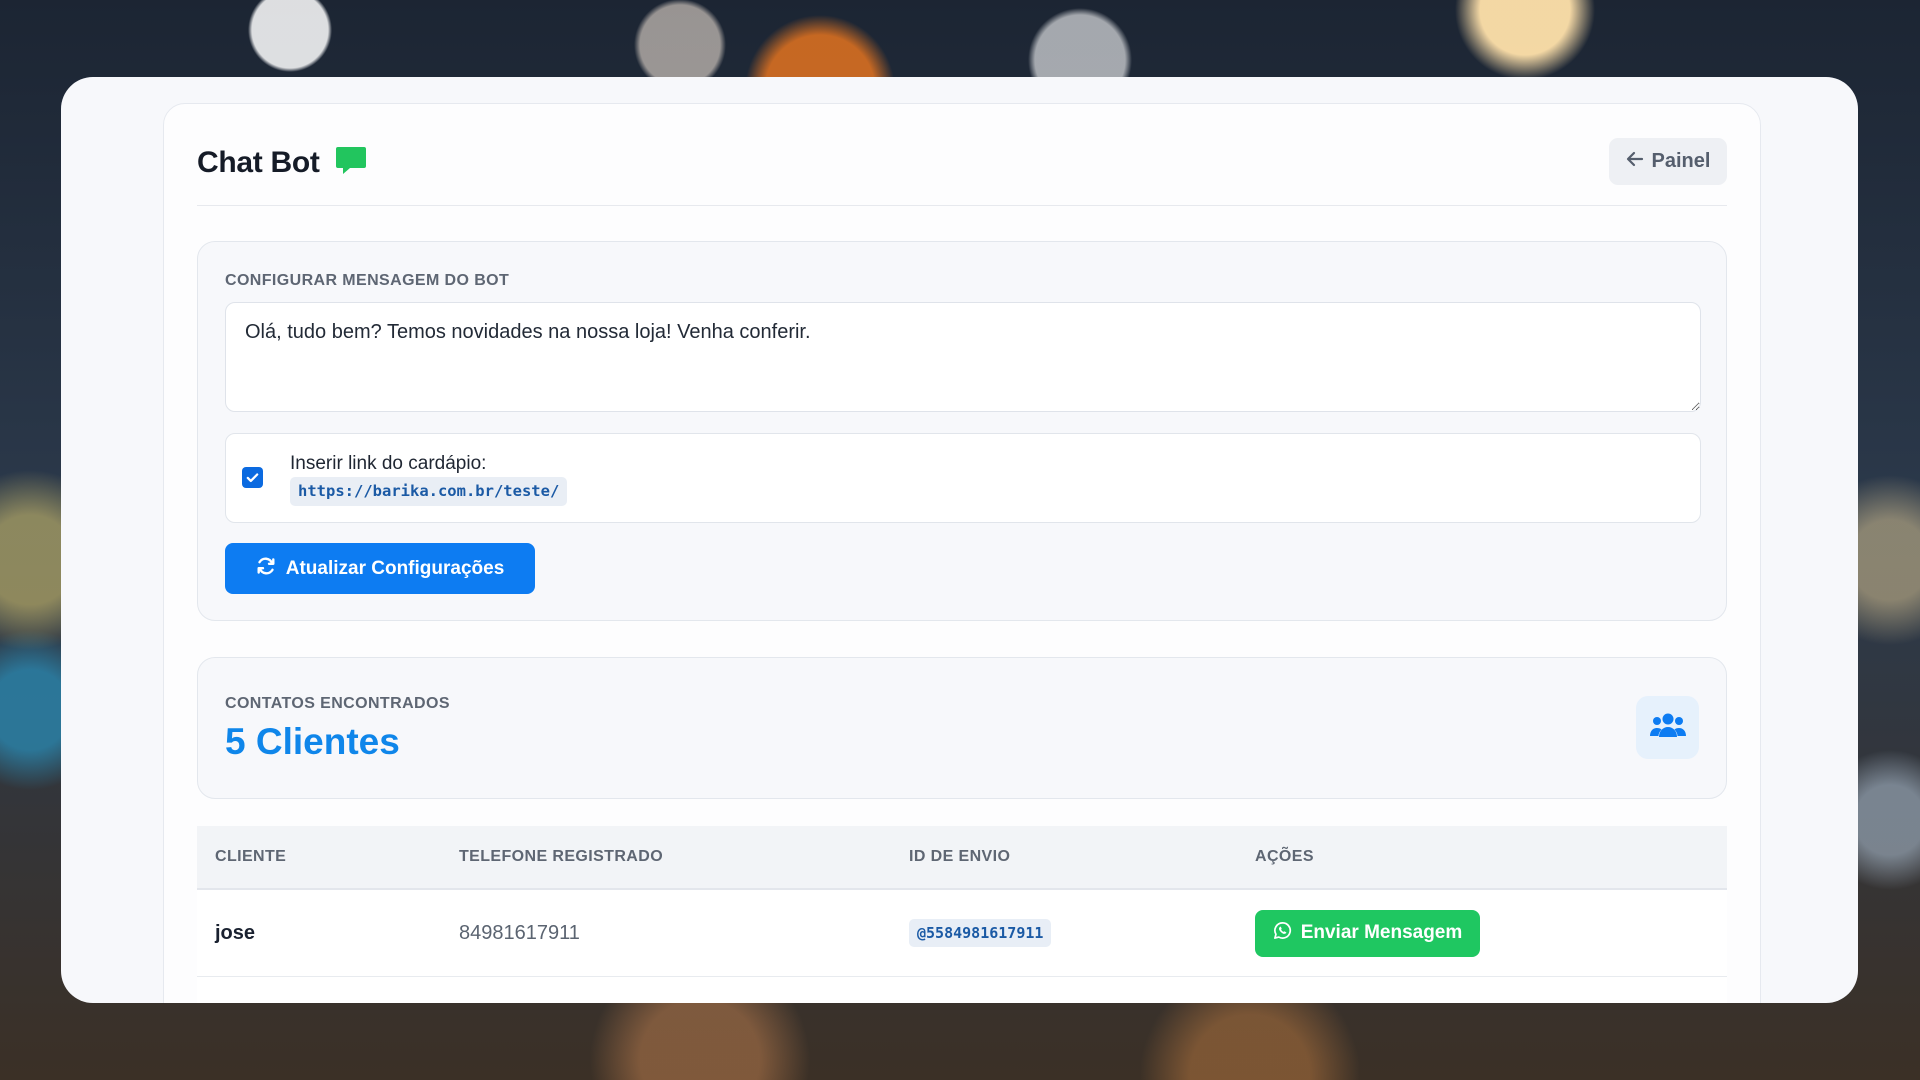  Describe the element at coordinates (1282, 933) in the screenshot. I see `whatsapp-icon` at that location.